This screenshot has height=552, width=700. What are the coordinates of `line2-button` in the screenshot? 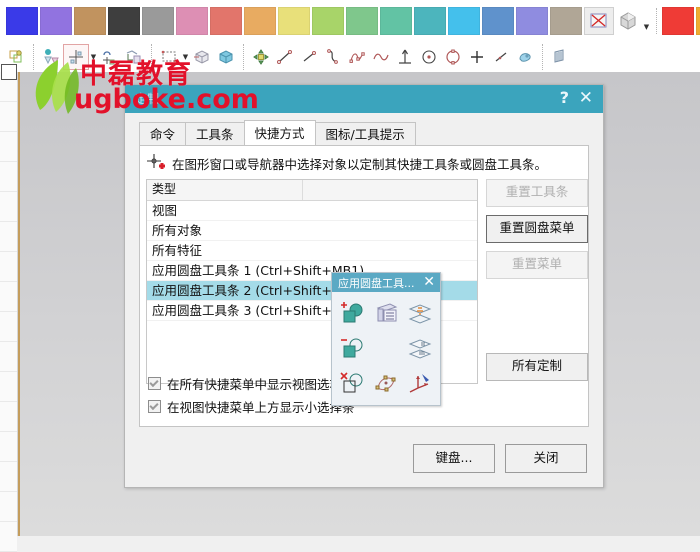 It's located at (309, 57).